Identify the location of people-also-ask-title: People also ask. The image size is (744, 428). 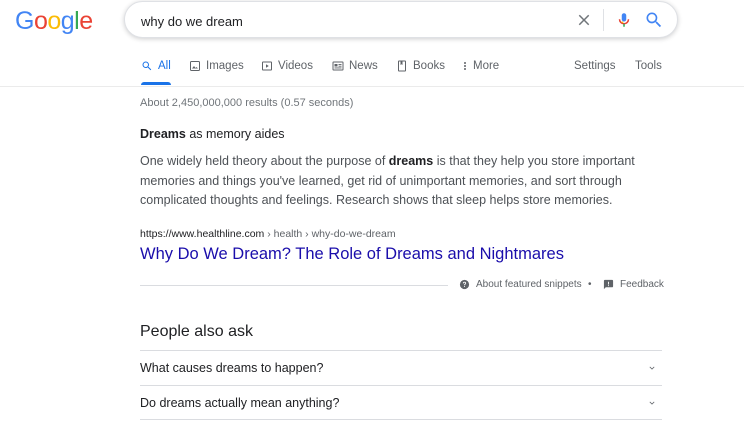
(196, 331).